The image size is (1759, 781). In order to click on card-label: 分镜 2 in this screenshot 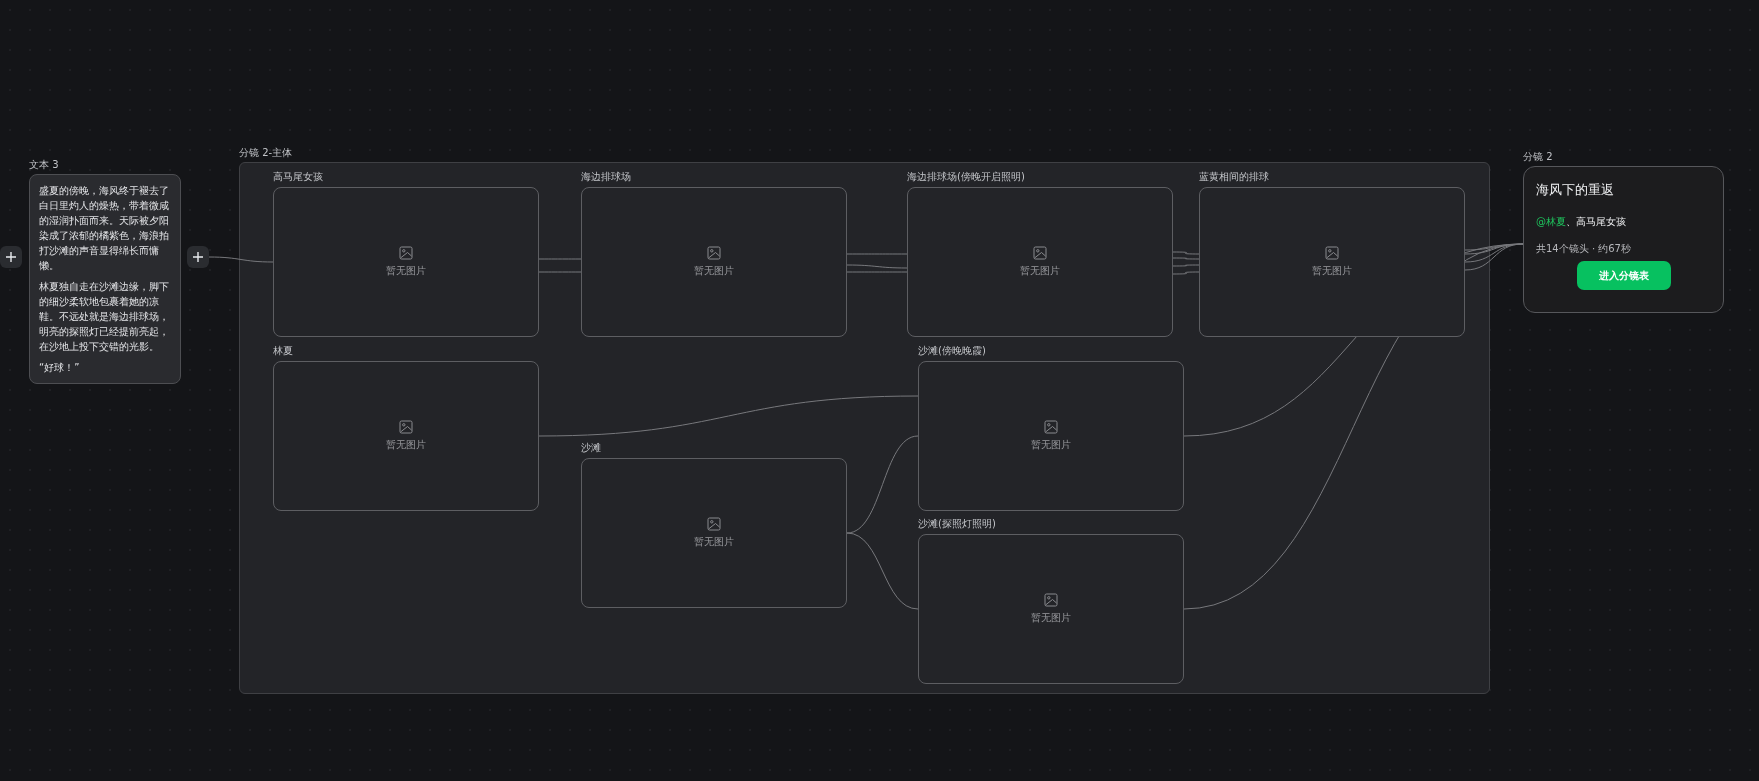, I will do `click(1538, 157)`.